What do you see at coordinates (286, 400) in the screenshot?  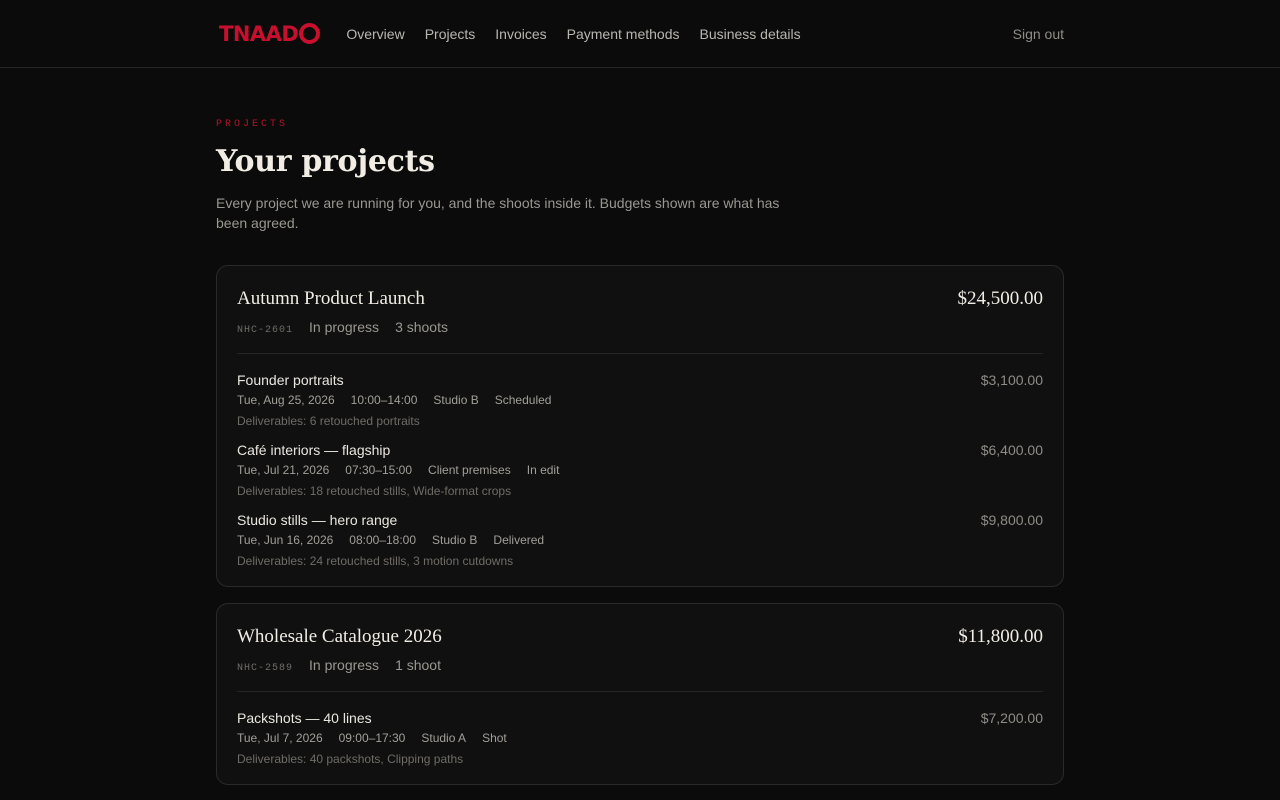 I see `shoot-date: Tue, Aug 25, 2026` at bounding box center [286, 400].